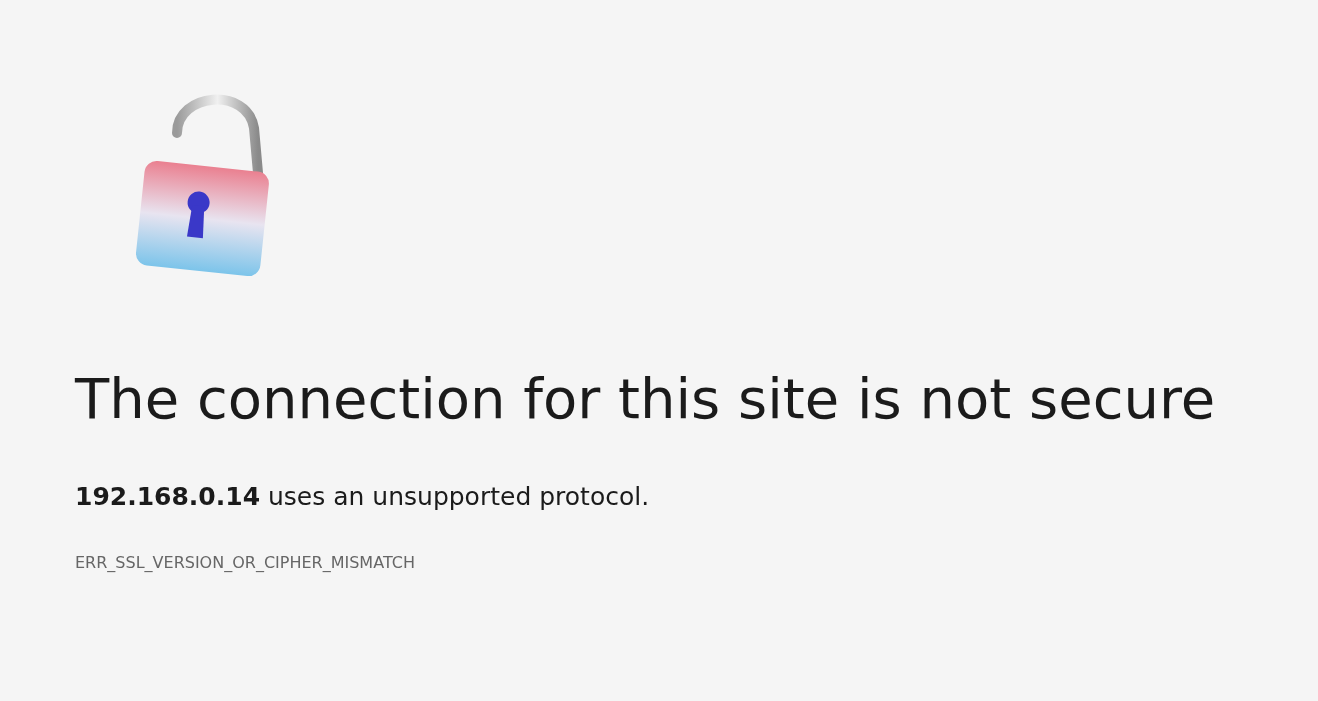 This screenshot has height=701, width=1318. Describe the element at coordinates (646, 399) in the screenshot. I see `error-heading: The connection for this site is not secure` at that location.